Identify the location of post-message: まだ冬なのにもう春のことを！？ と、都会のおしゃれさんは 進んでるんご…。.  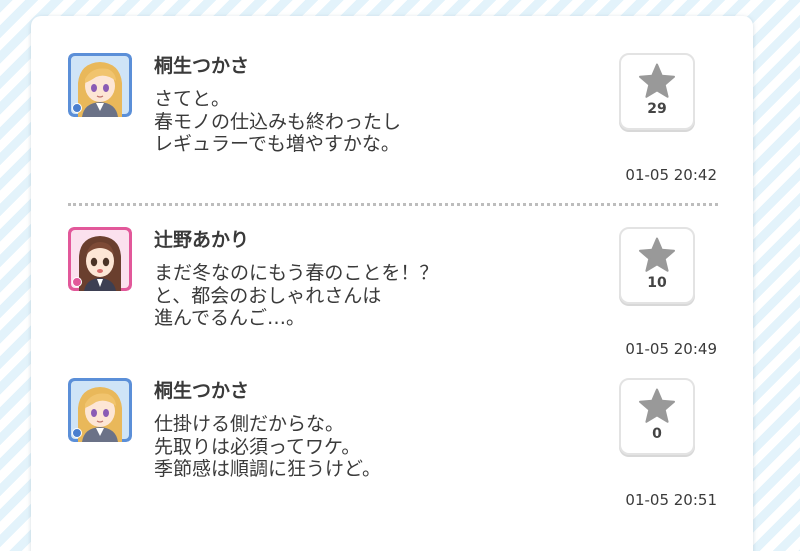
(296, 296).